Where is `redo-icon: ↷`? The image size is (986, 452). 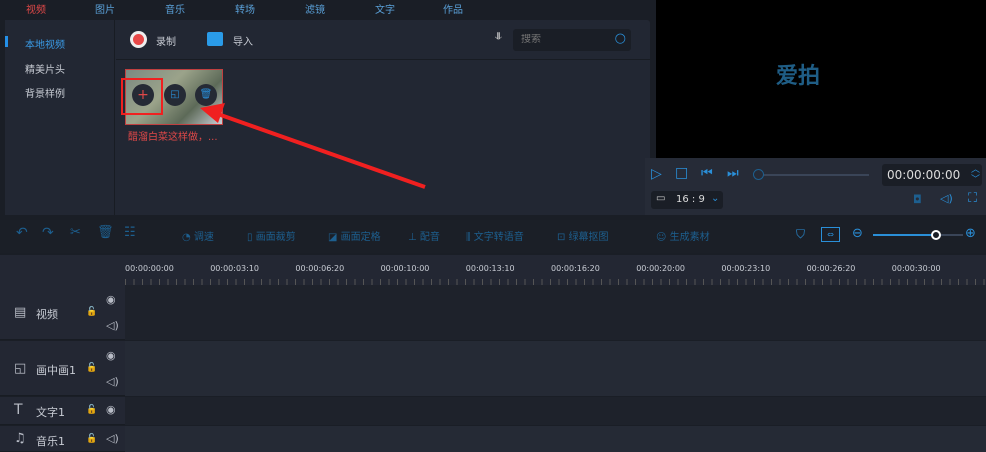 redo-icon: ↷ is located at coordinates (48, 233).